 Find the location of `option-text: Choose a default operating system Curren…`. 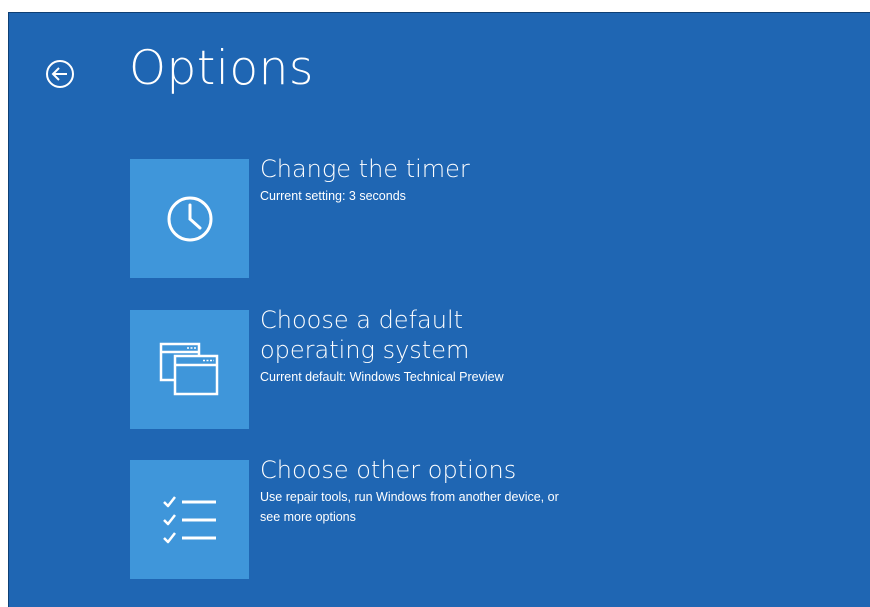

option-text: Choose a default operating system Curren… is located at coordinates (410, 346).